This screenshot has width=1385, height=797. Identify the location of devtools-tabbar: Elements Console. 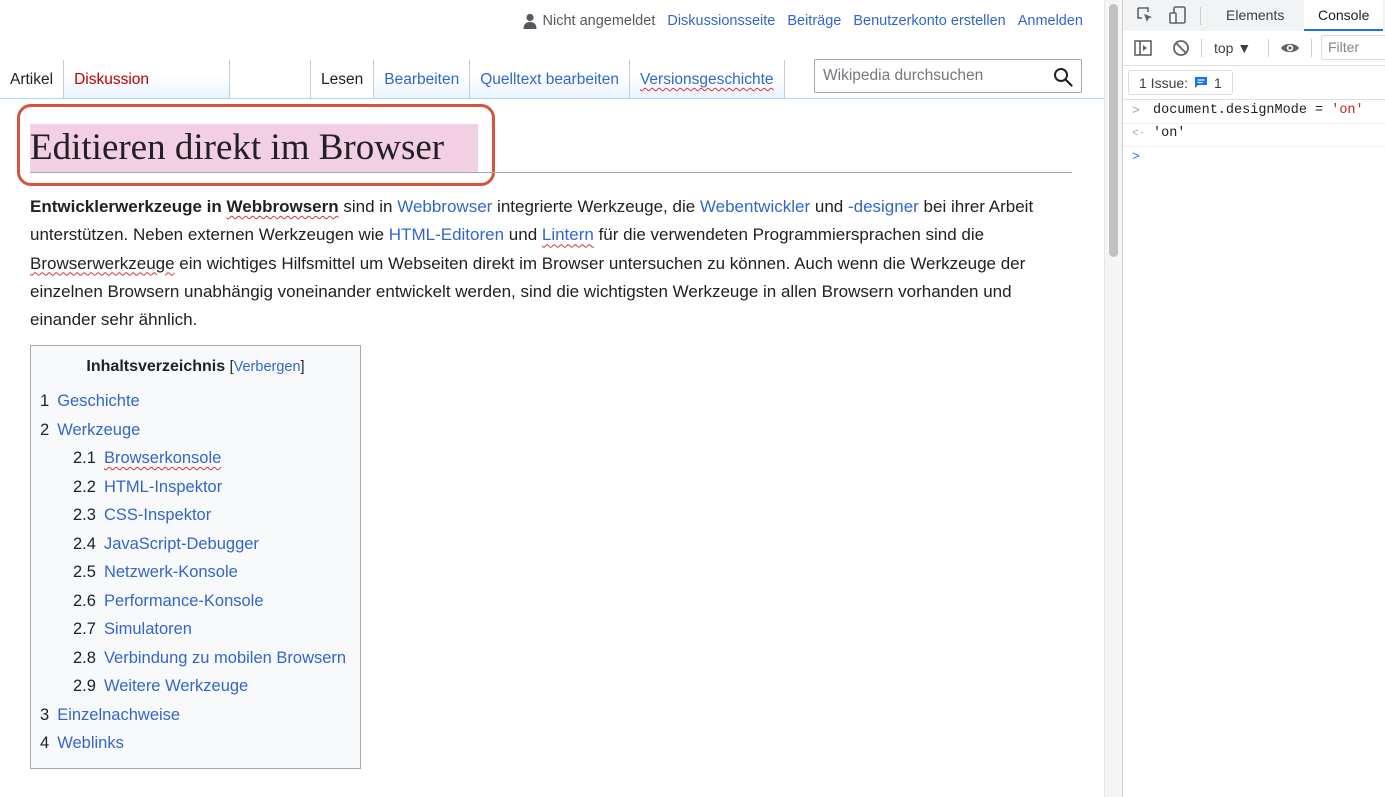
(1254, 16).